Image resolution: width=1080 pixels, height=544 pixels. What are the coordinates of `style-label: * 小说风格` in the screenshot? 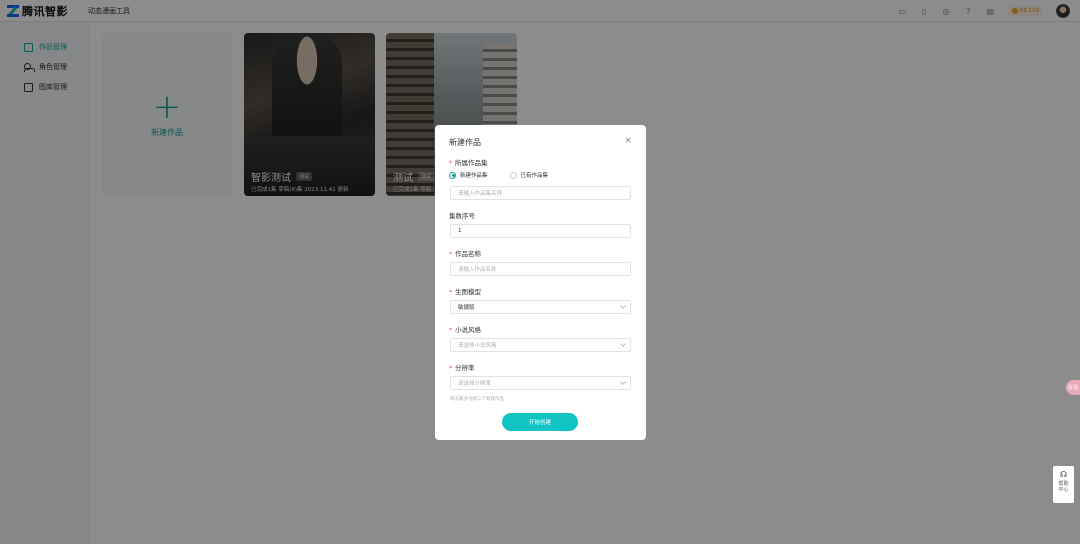 It's located at (465, 330).